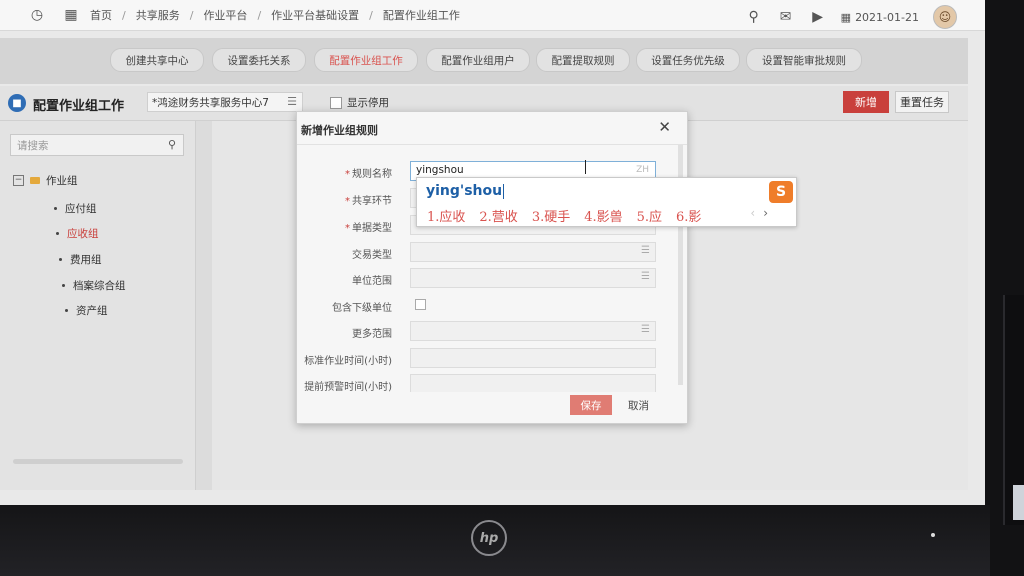 This screenshot has height=576, width=1024. What do you see at coordinates (372, 228) in the screenshot?
I see `form-label-text: 单据类型` at bounding box center [372, 228].